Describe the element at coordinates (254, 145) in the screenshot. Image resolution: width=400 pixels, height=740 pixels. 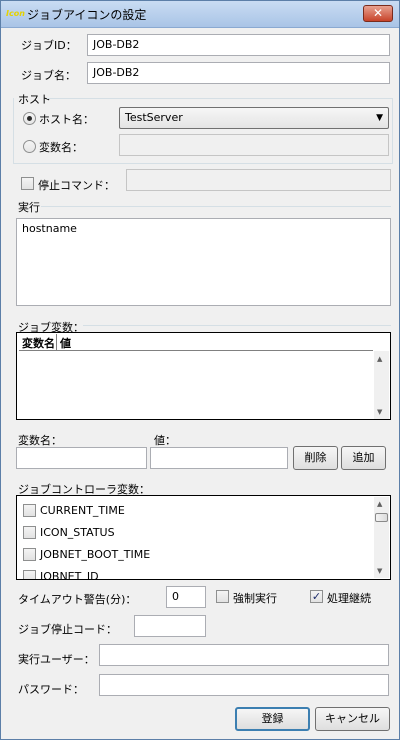
I see `variable-name-field` at that location.